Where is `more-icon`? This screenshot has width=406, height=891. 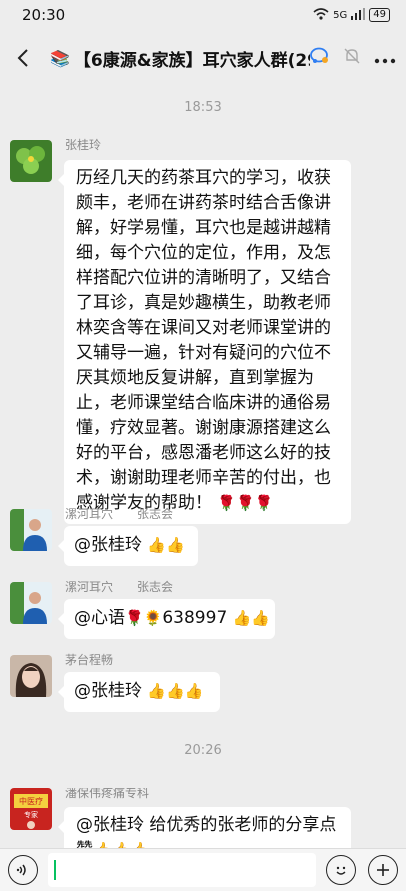 more-icon is located at coordinates (385, 60).